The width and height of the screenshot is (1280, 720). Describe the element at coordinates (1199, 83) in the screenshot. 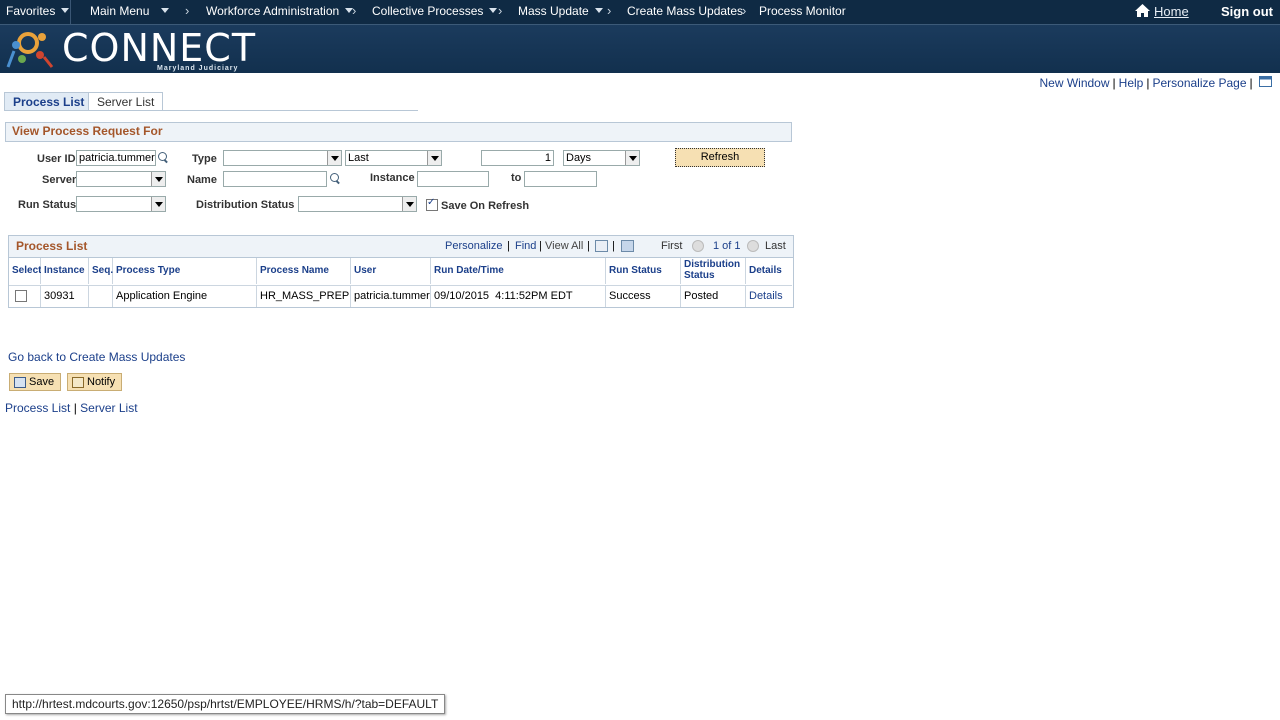

I see `personalize-page-link: Personalize Page` at that location.